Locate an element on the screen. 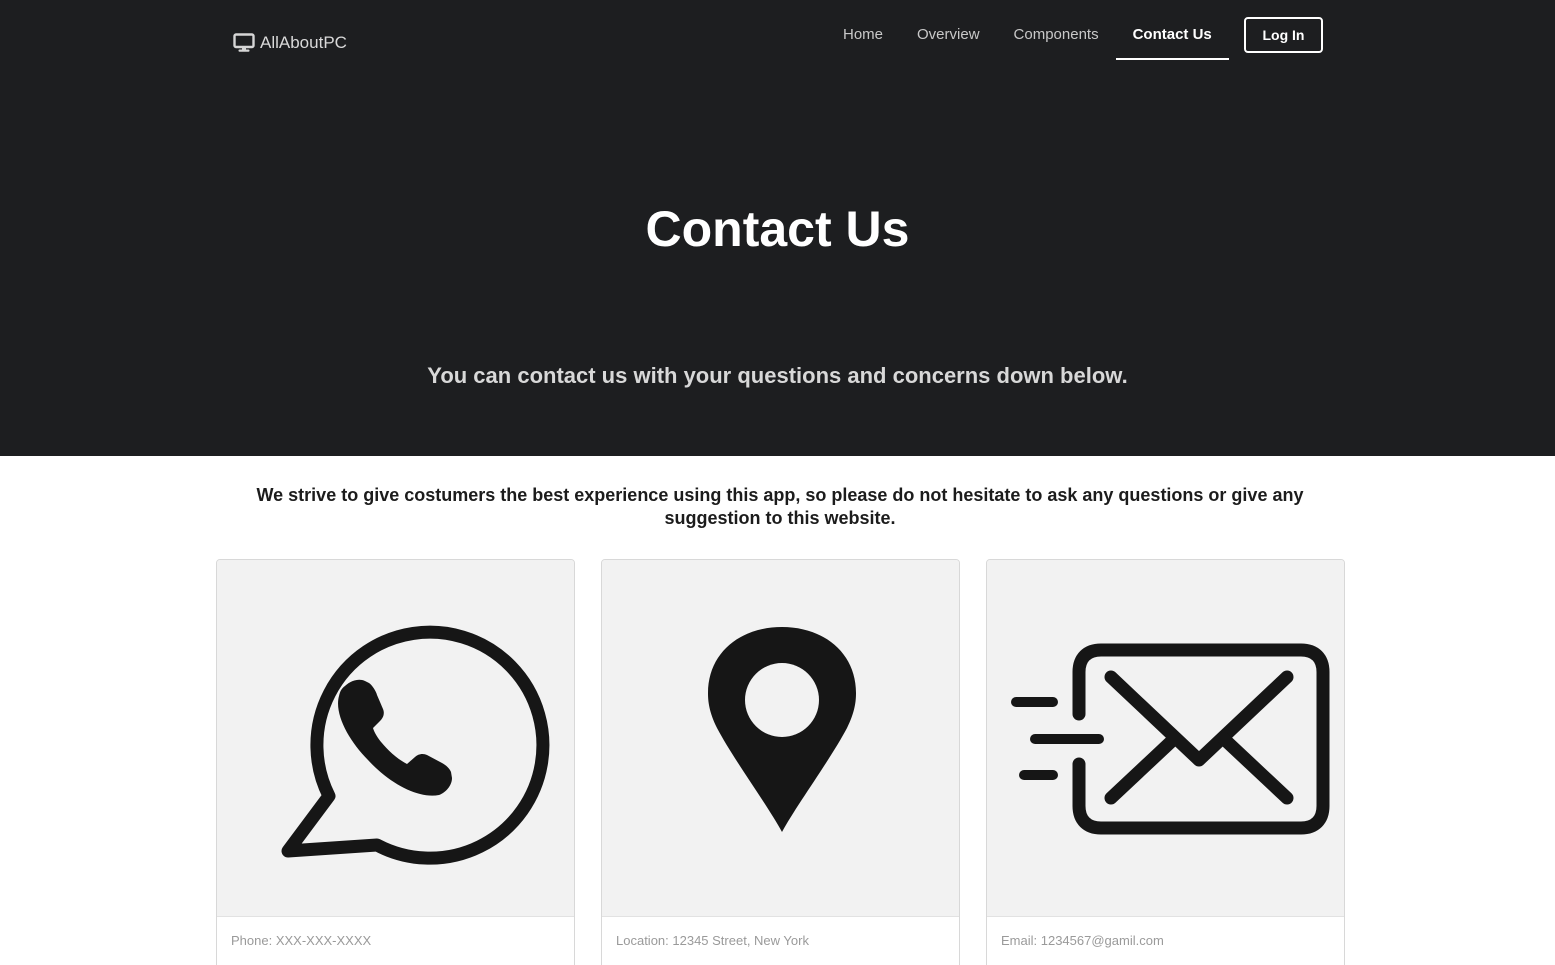  contact-card-phone: Phone: XXX-XXX-XXXX is located at coordinates (395, 762).